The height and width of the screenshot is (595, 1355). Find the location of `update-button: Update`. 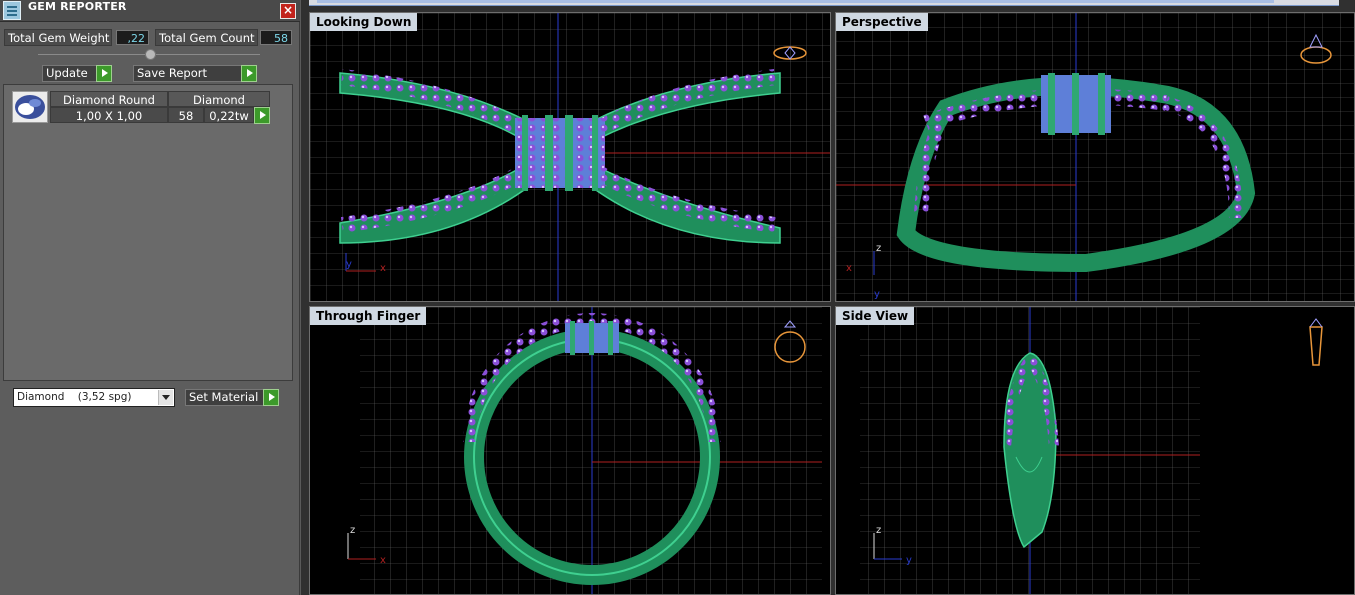

update-button: Update is located at coordinates (77, 73).